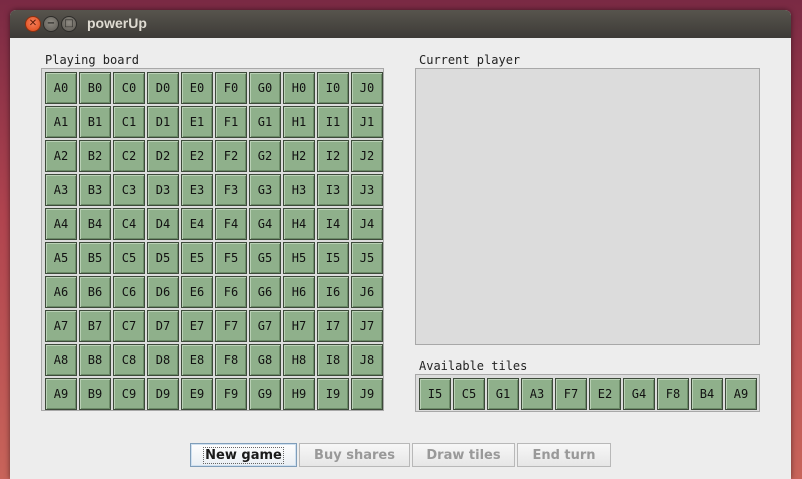 This screenshot has width=802, height=479. I want to click on board-tile: G1, so click(265, 122).